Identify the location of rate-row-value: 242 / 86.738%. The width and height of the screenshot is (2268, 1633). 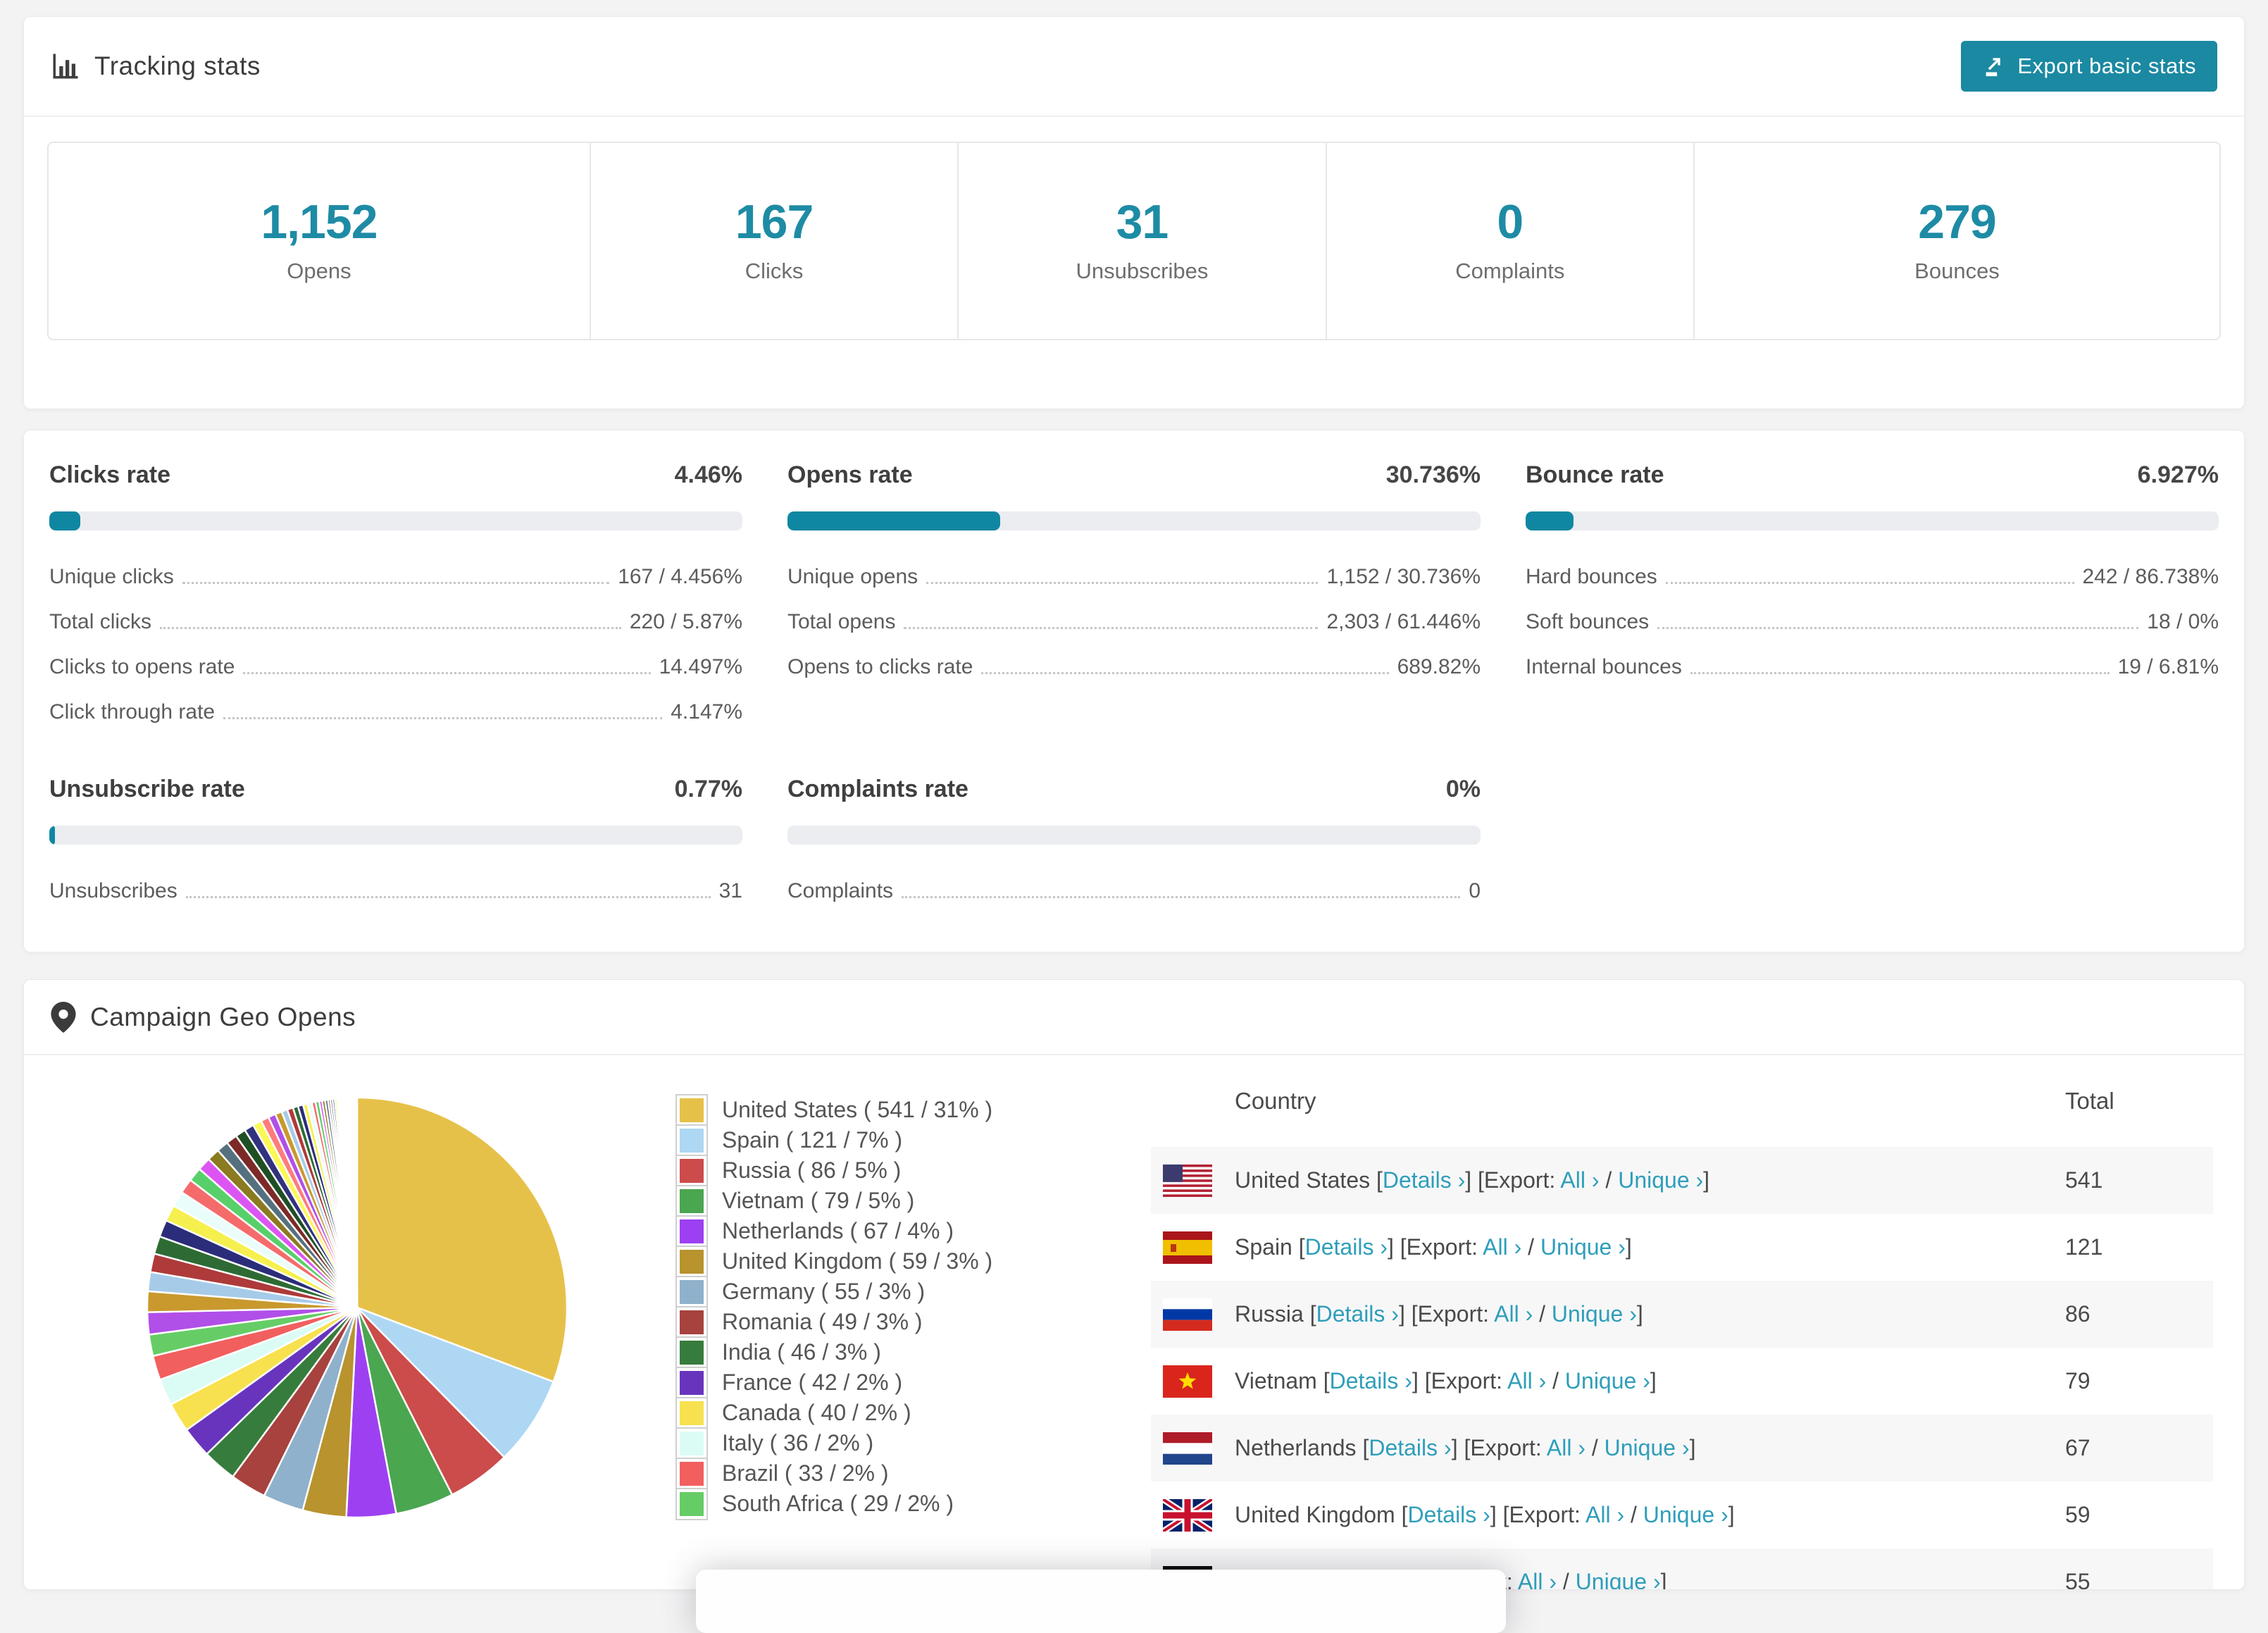
(2150, 576).